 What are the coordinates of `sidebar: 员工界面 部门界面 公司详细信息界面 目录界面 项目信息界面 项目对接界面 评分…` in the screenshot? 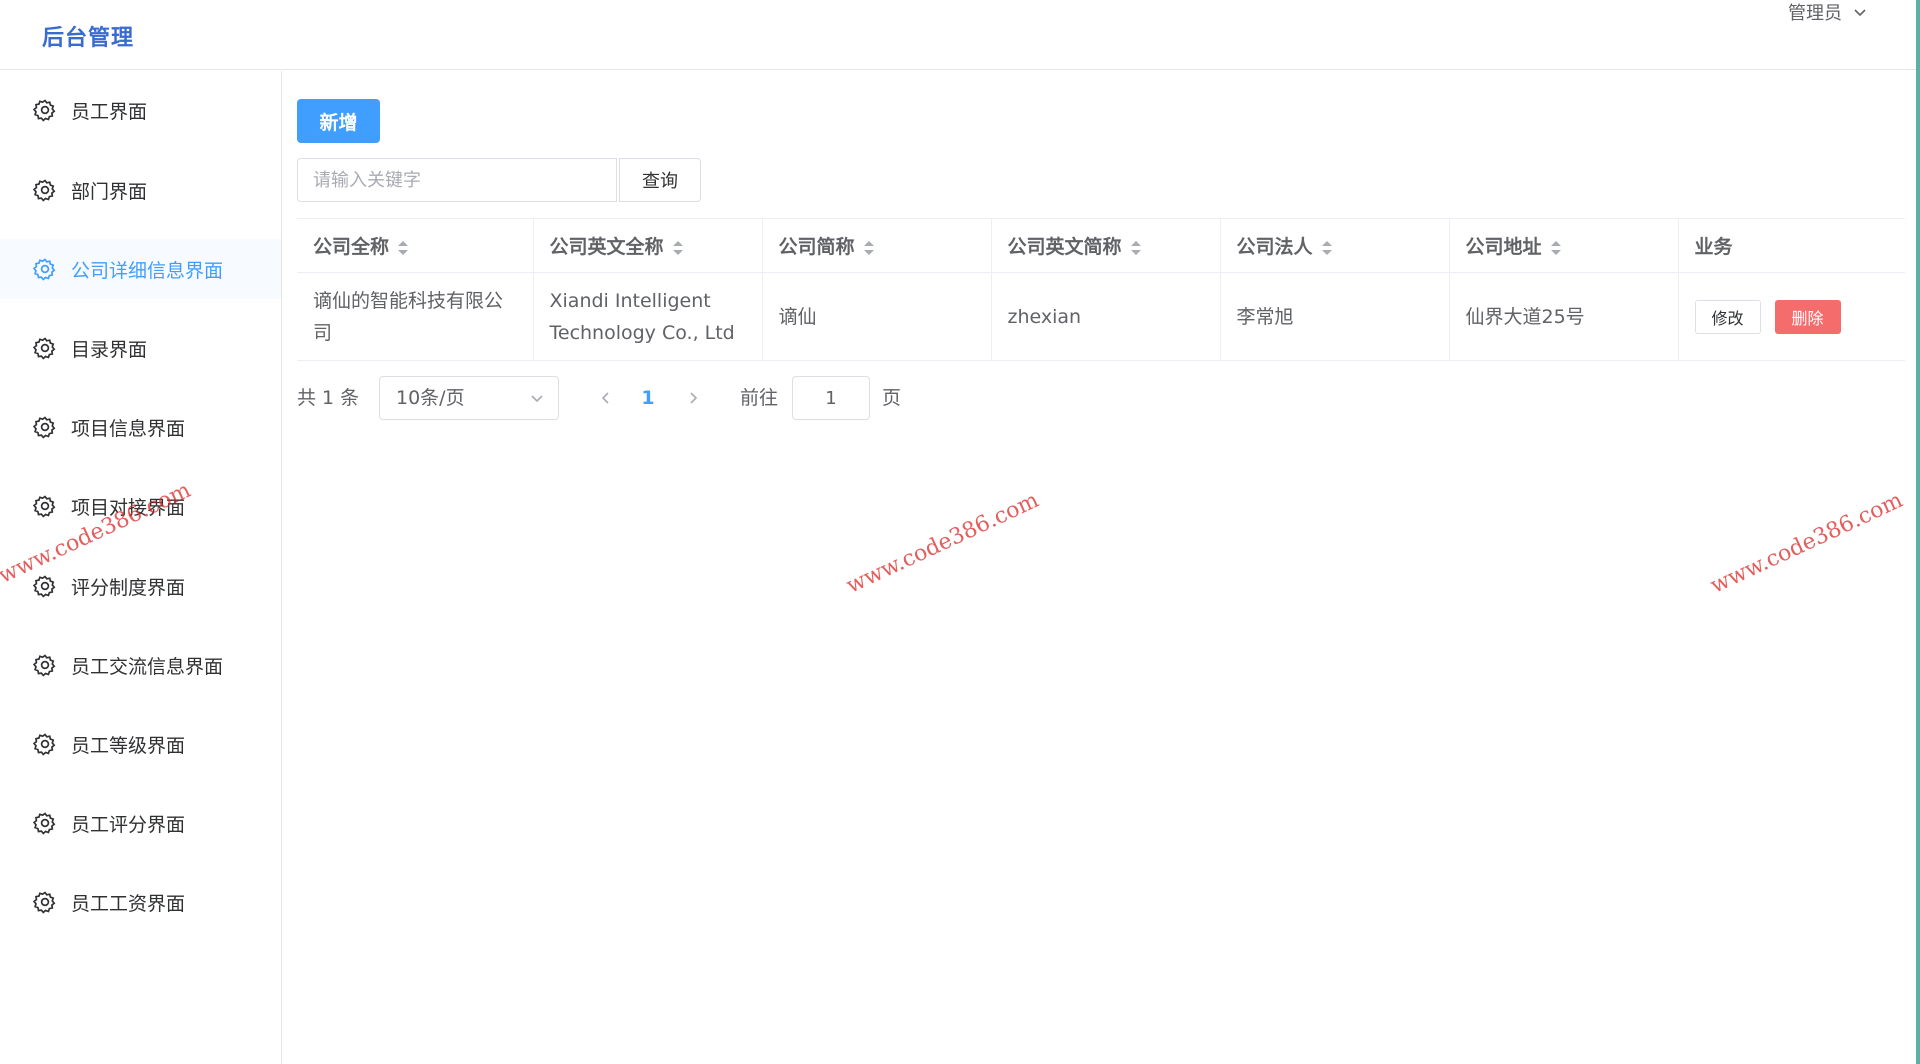 It's located at (141, 567).